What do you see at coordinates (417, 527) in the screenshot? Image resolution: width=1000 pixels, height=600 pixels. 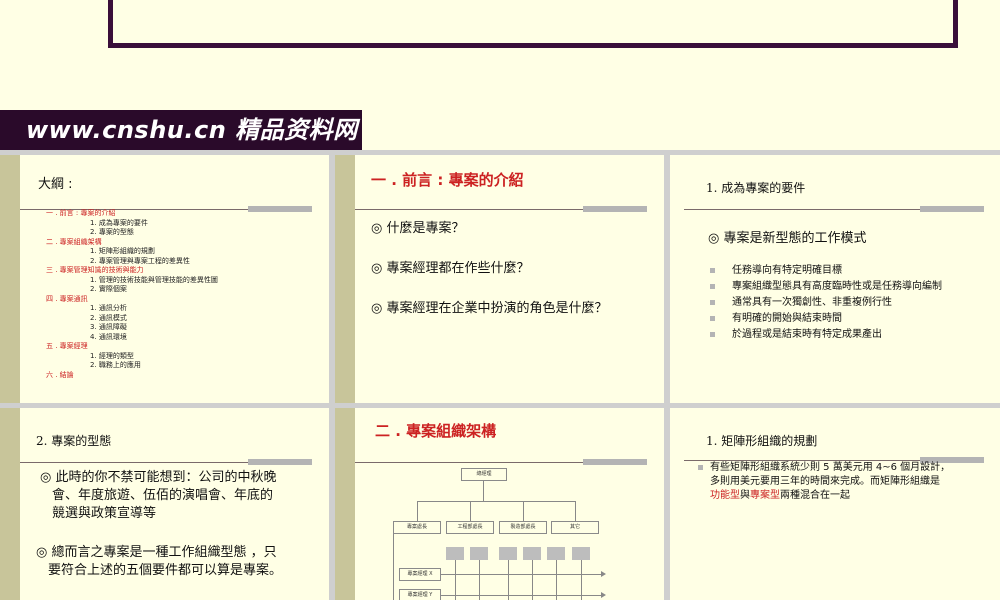 I see `org-box-dept: 專案處長` at bounding box center [417, 527].